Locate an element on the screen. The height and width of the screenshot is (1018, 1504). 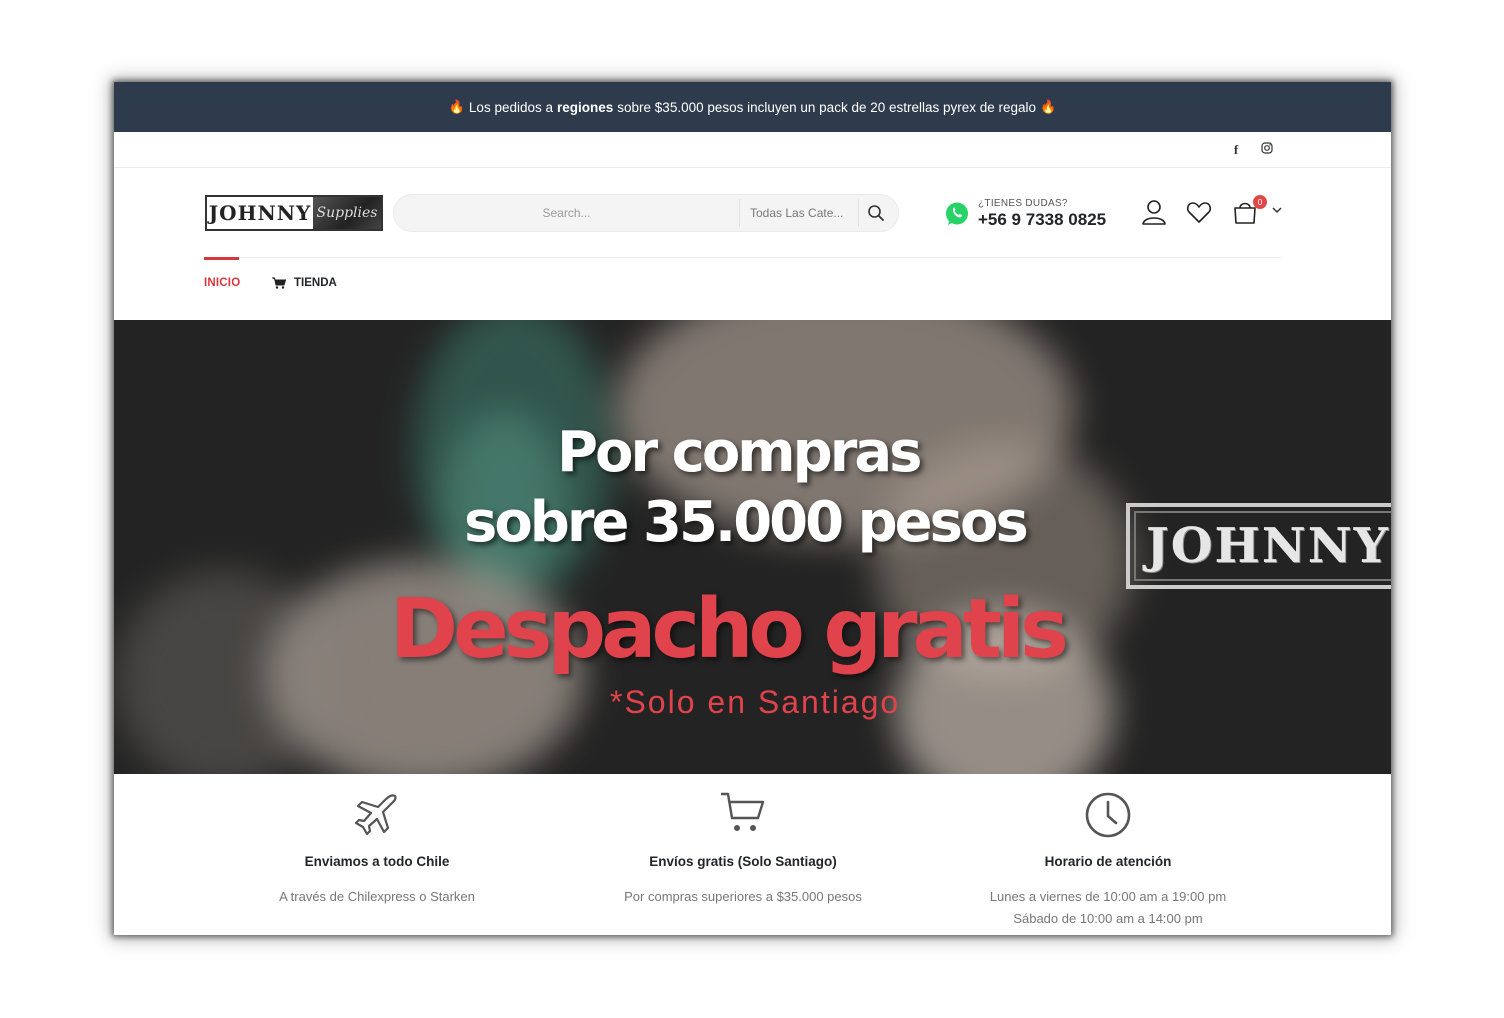
nav-active-indicator is located at coordinates (221, 258).